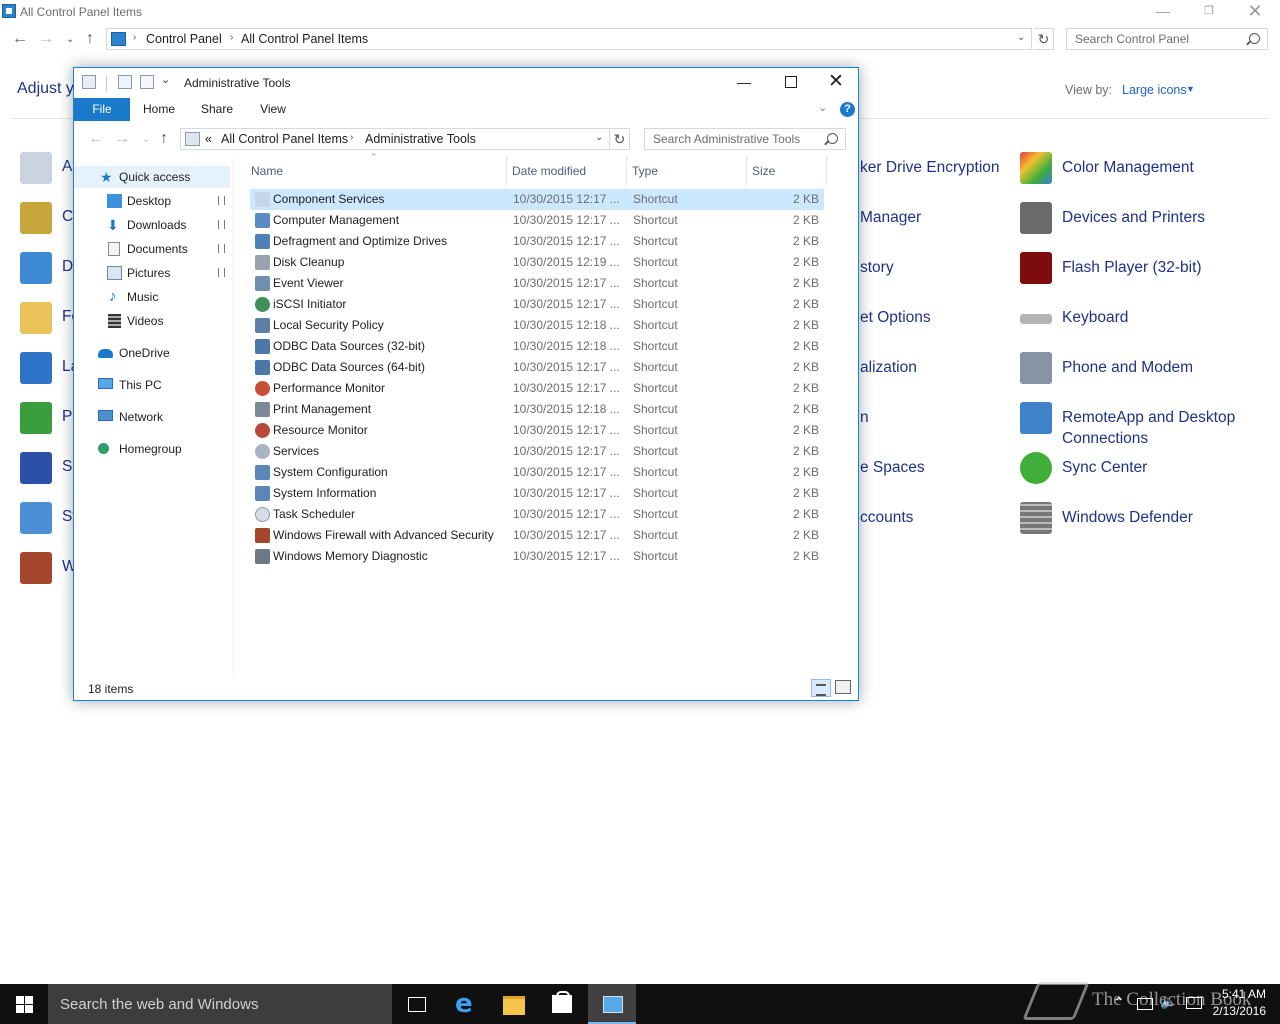 Image resolution: width=1280 pixels, height=1024 pixels. Describe the element at coordinates (157, 249) in the screenshot. I see `nav-item-label: Documents` at that location.